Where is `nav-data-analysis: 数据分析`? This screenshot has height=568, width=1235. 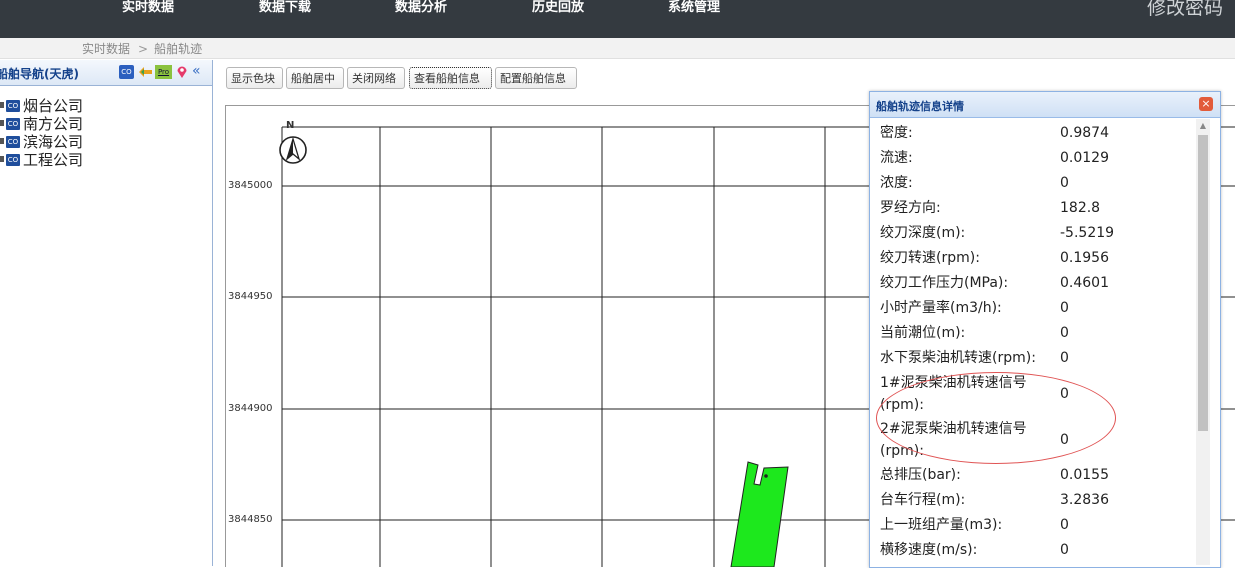
nav-data-analysis: 数据分析 is located at coordinates (421, 8).